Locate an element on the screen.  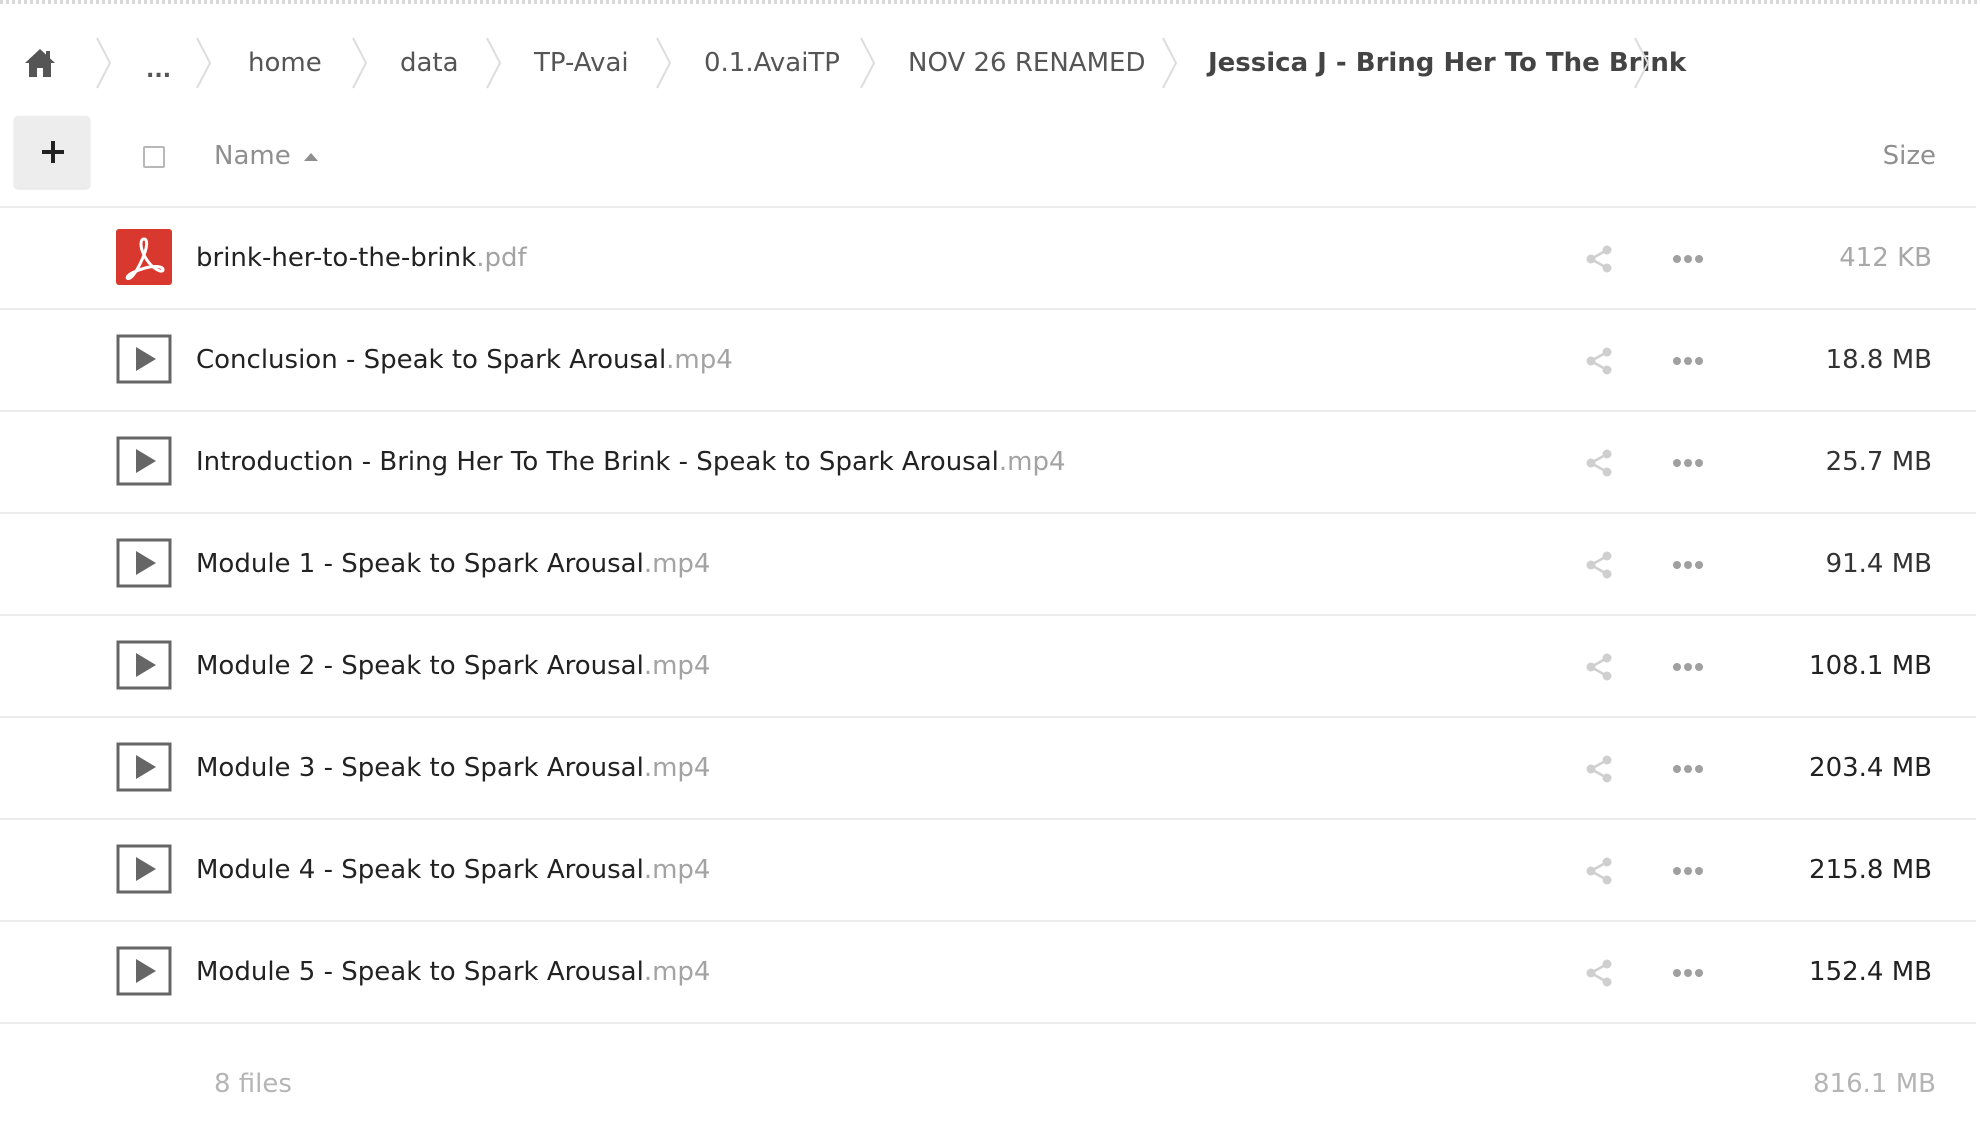
top-border is located at coordinates (990, 2).